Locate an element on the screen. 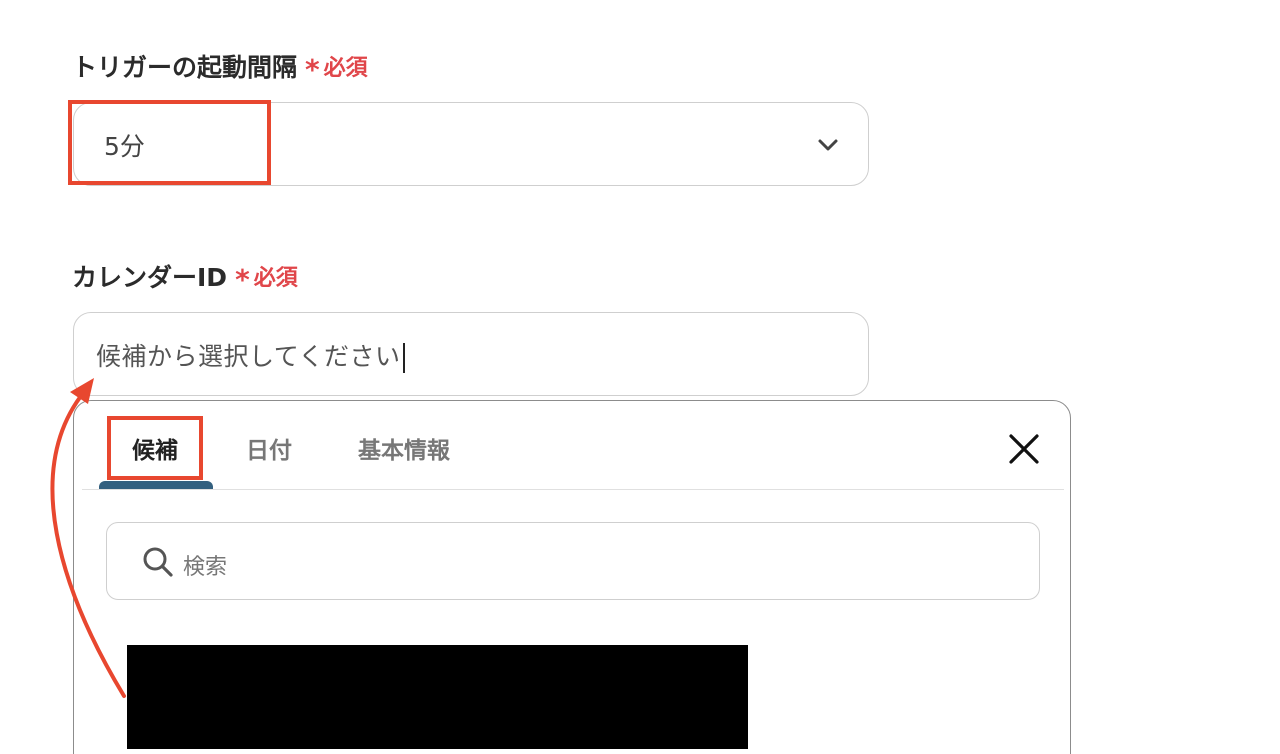  tab-date: 日付 is located at coordinates (269, 448).